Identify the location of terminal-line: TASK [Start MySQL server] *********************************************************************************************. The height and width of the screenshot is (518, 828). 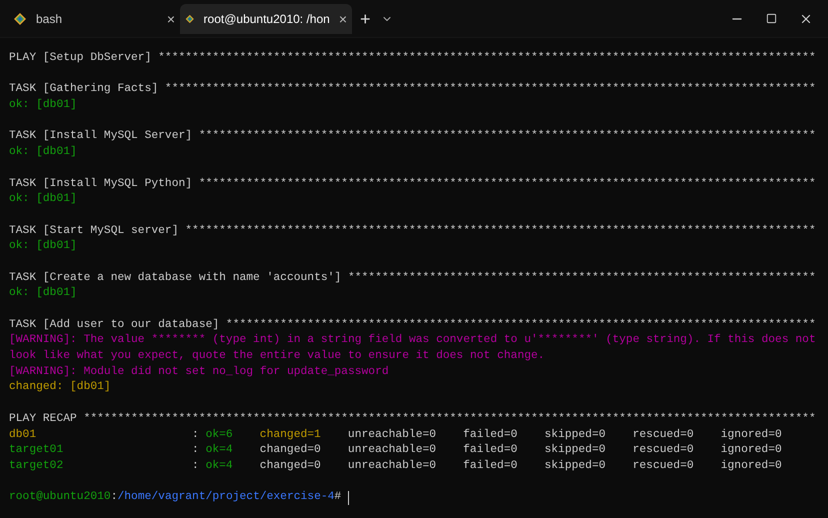
(412, 231).